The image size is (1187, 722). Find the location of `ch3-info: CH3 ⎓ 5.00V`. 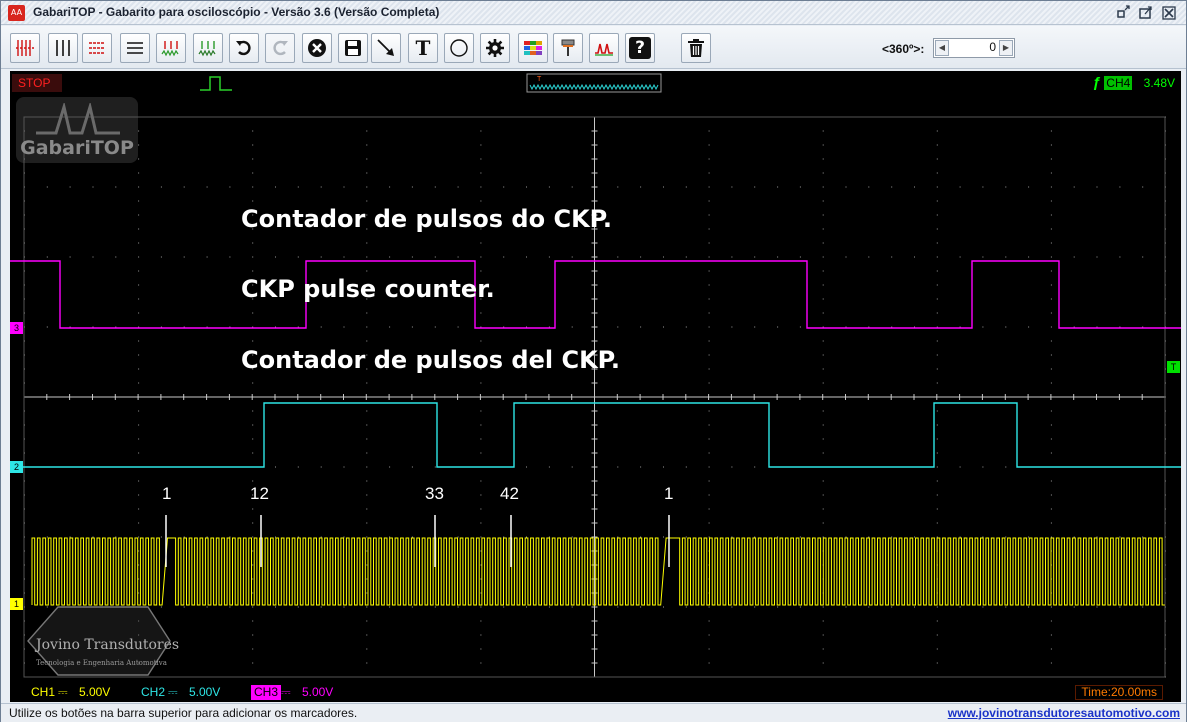

ch3-info: CH3 ⎓ 5.00V is located at coordinates (292, 692).